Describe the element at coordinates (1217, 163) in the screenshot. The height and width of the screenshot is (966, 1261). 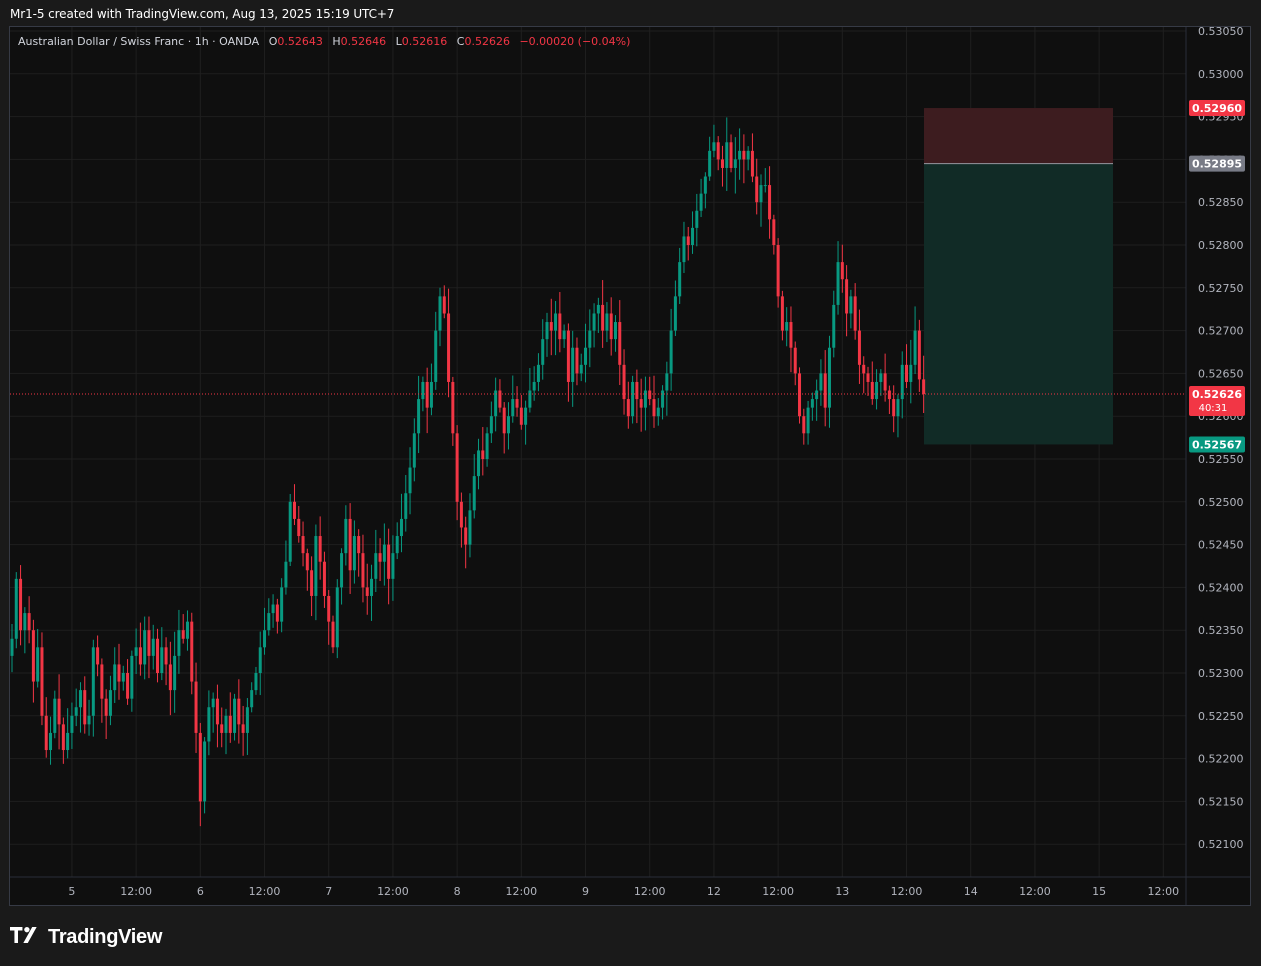
I see `entry-price-tag: 0.52895` at that location.